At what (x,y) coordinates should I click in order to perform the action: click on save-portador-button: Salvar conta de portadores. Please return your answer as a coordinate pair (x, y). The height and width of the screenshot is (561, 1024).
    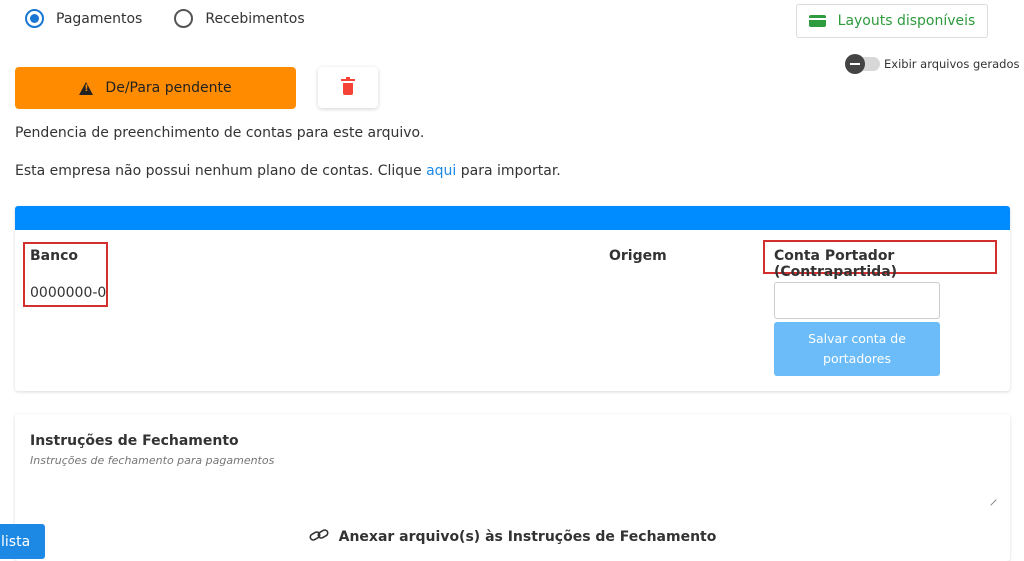
    Looking at the image, I should click on (857, 349).